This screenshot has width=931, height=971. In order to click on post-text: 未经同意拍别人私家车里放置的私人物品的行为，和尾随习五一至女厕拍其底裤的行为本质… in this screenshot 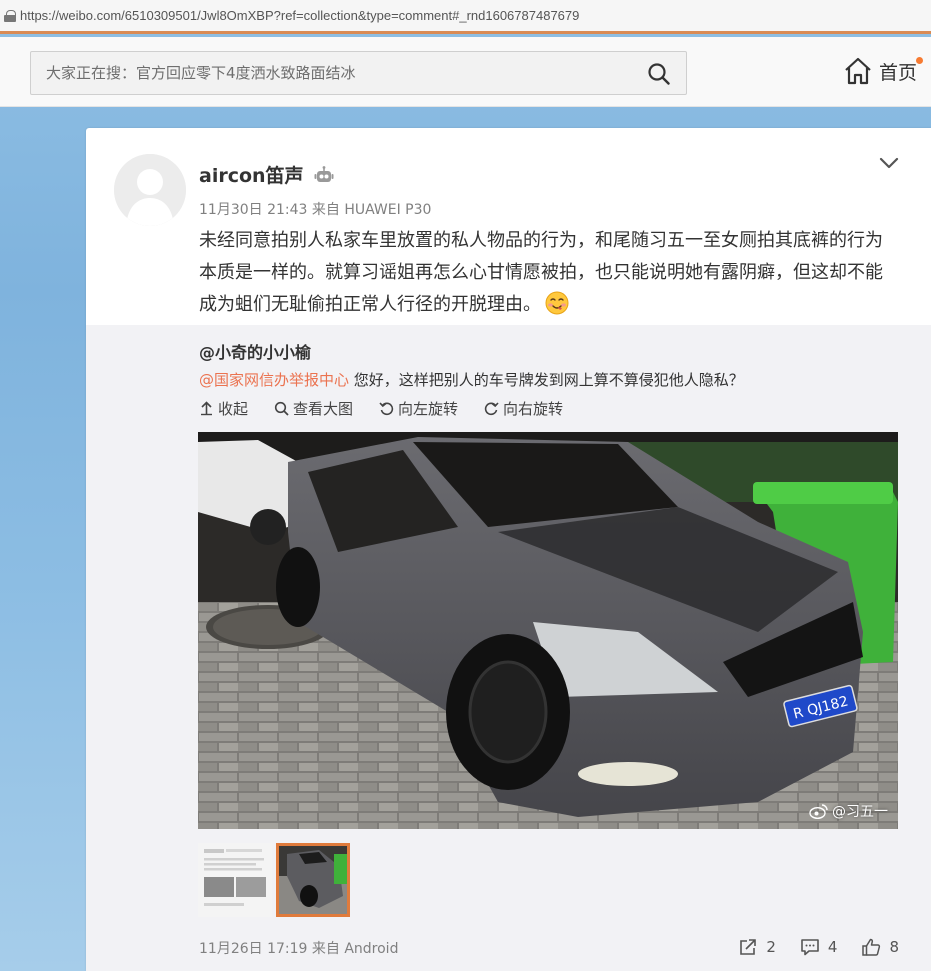, I will do `click(541, 272)`.